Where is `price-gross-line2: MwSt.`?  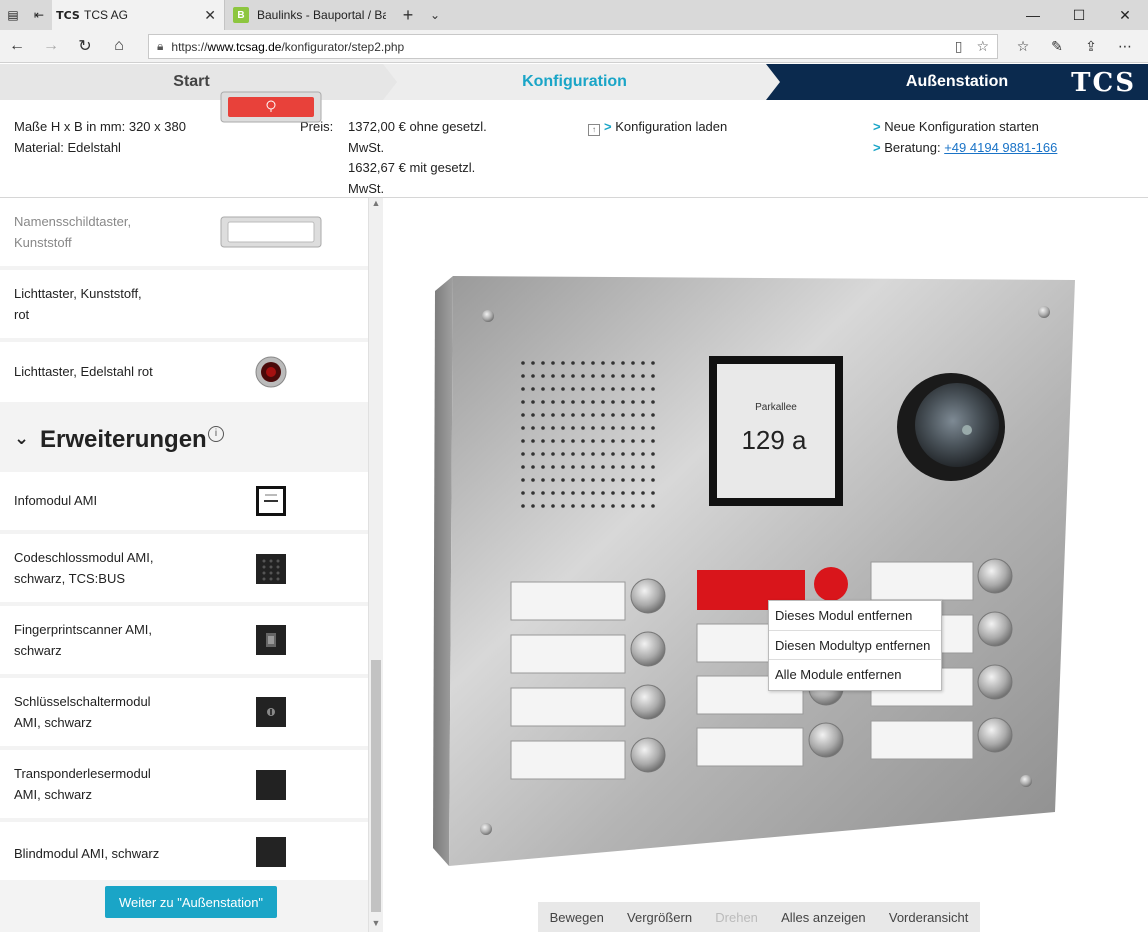 price-gross-line2: MwSt. is located at coordinates (366, 188).